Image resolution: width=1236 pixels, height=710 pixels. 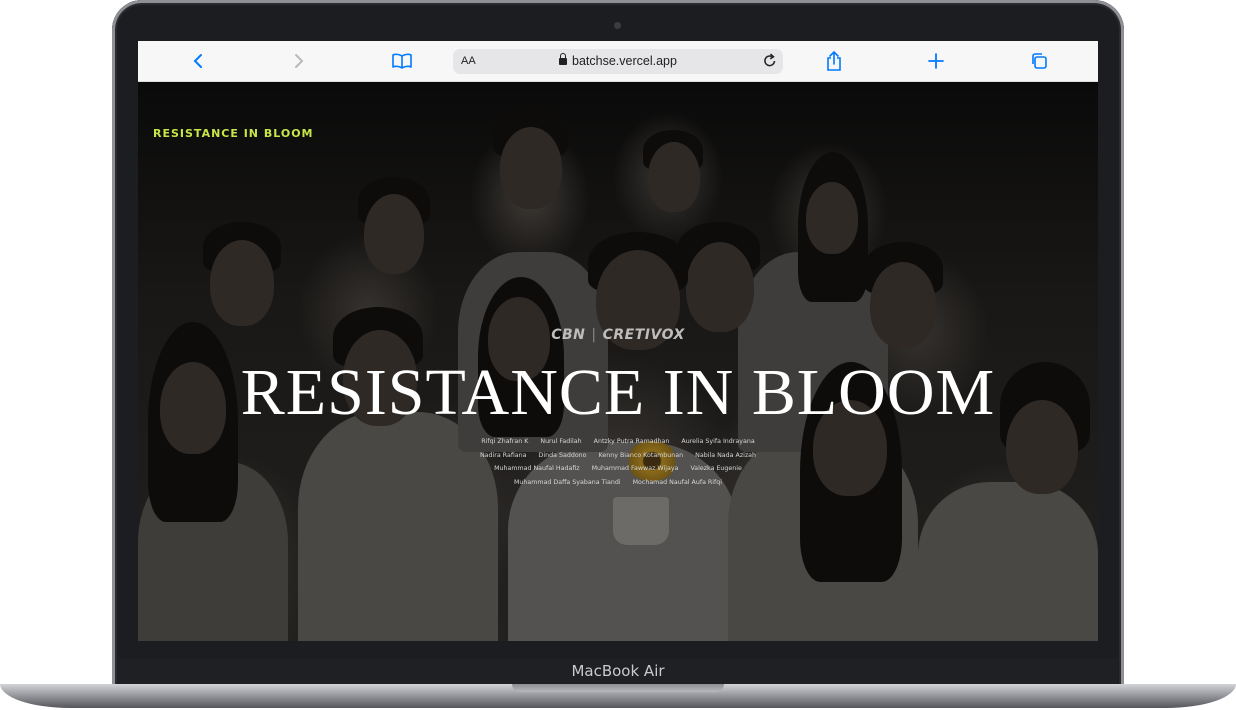 I want to click on credit-name: Kenny Bianco Kotambunan, so click(x=641, y=455).